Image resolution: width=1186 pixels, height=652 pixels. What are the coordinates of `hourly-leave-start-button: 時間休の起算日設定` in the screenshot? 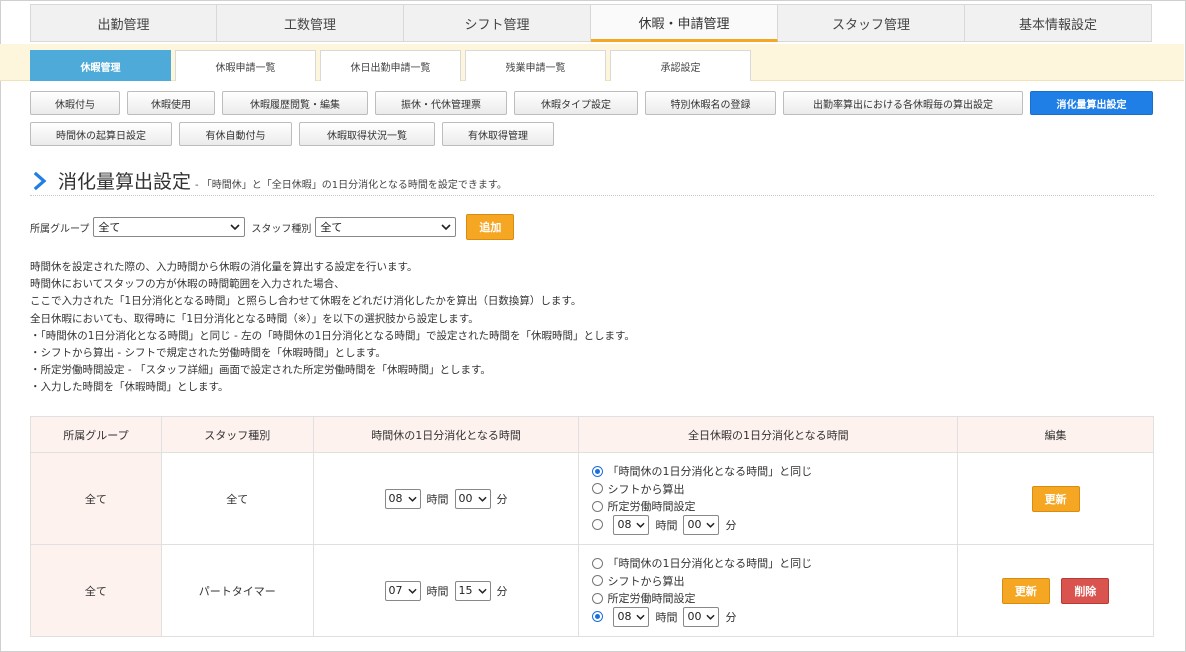 It's located at (101, 134).